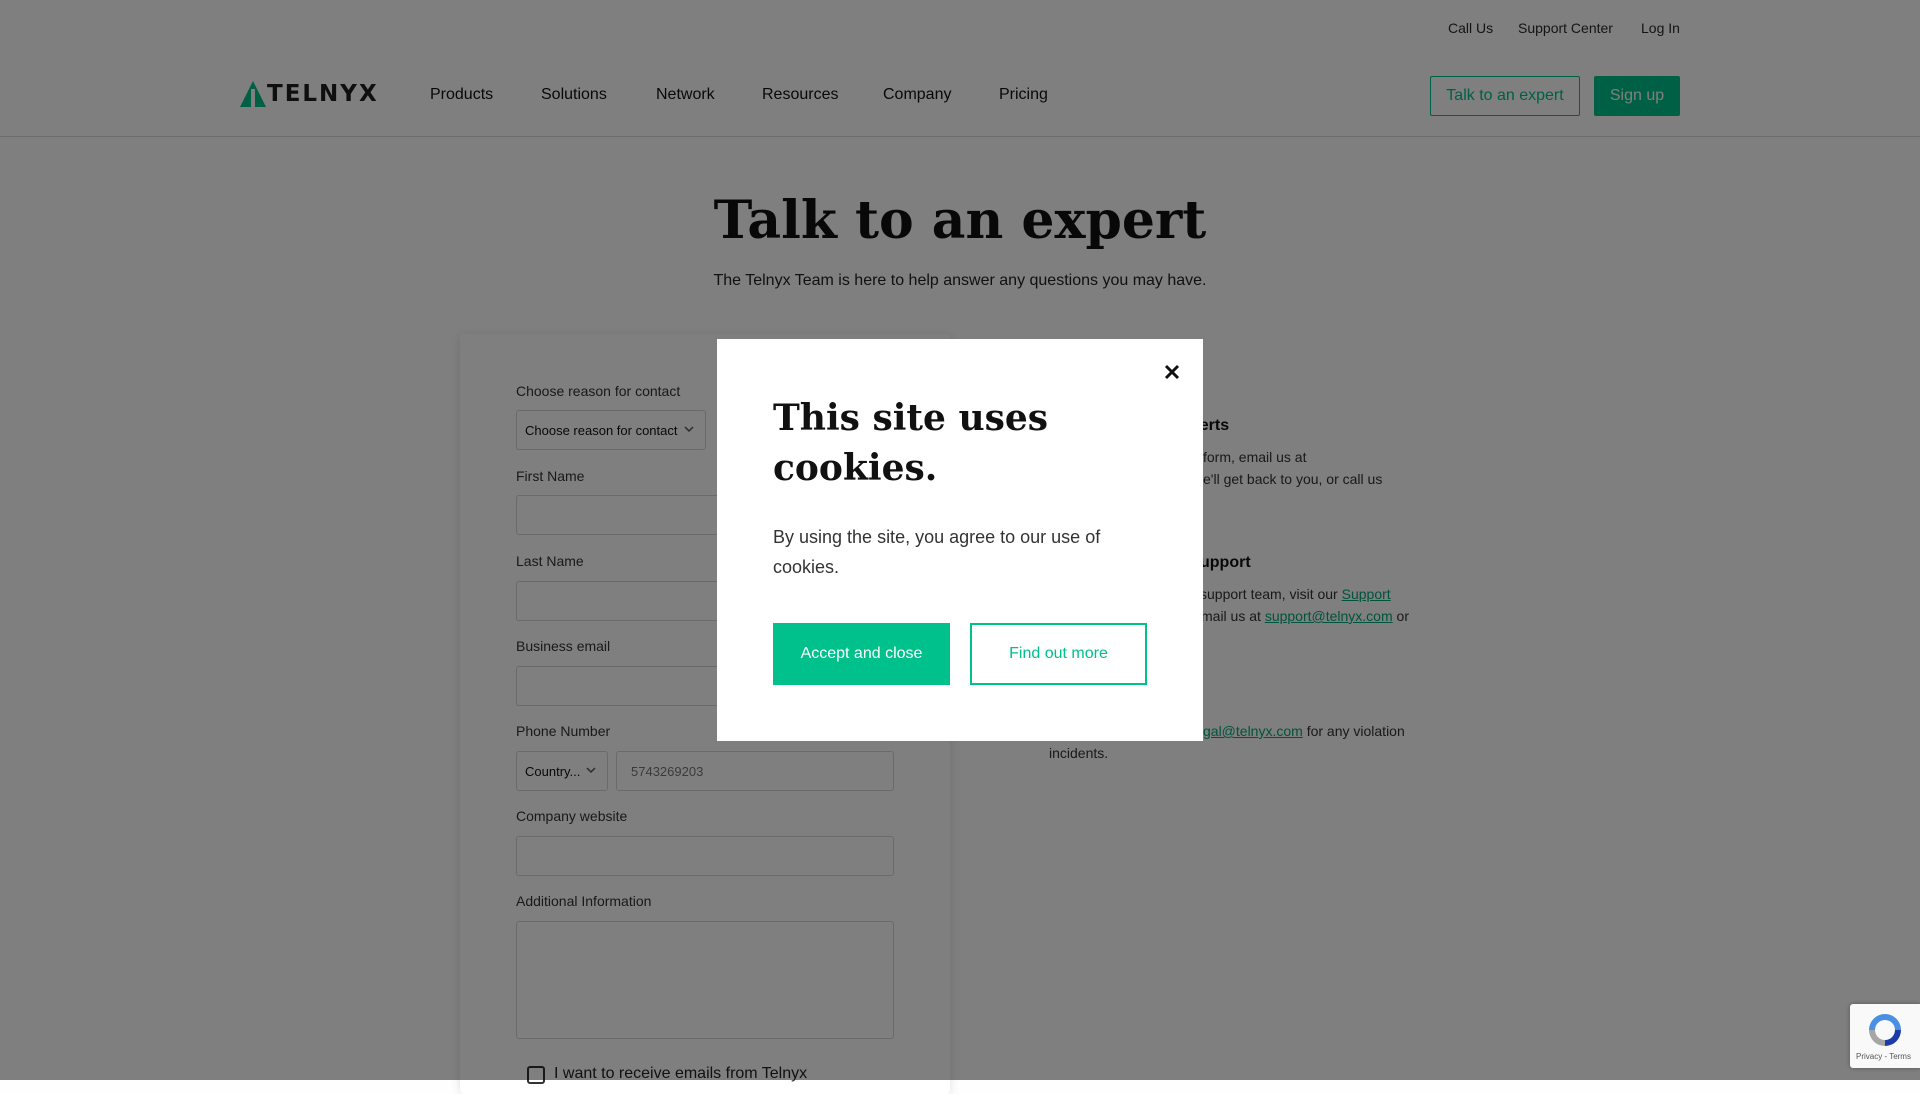 The image size is (1920, 1094). Describe the element at coordinates (1172, 372) in the screenshot. I see `close-icon` at that location.